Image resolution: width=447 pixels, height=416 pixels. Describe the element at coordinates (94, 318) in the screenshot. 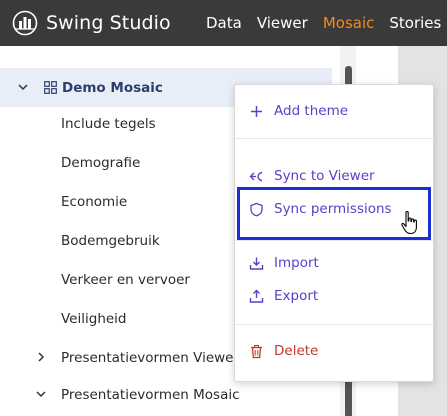

I see `tree-item-label: Veiligheid` at that location.